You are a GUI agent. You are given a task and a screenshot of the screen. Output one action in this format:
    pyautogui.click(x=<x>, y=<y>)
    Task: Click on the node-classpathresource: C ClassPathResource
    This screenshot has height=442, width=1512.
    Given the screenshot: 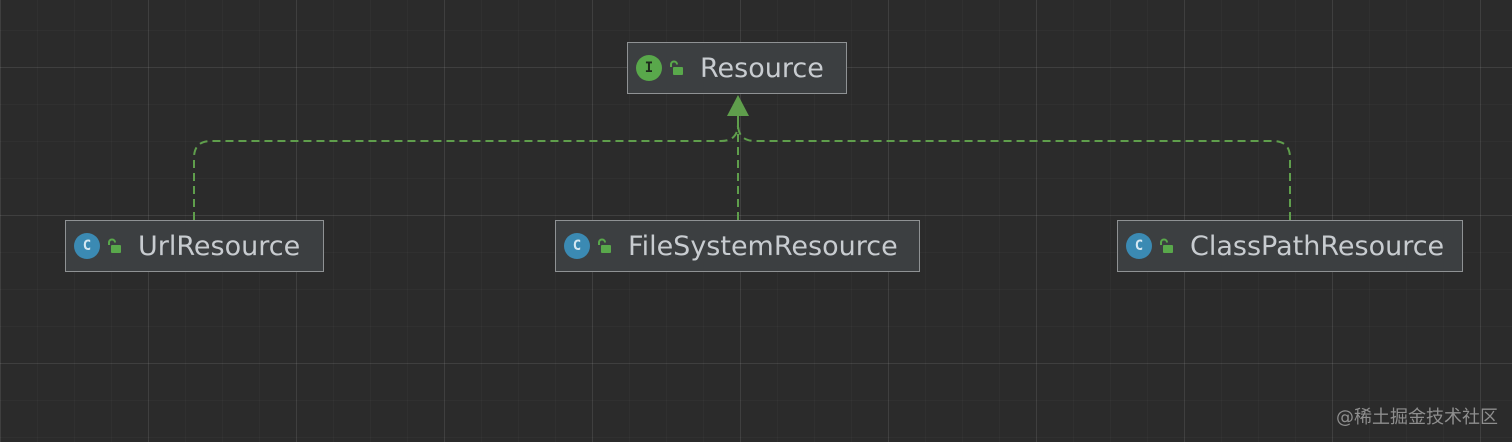 What is the action you would take?
    pyautogui.click(x=1290, y=246)
    